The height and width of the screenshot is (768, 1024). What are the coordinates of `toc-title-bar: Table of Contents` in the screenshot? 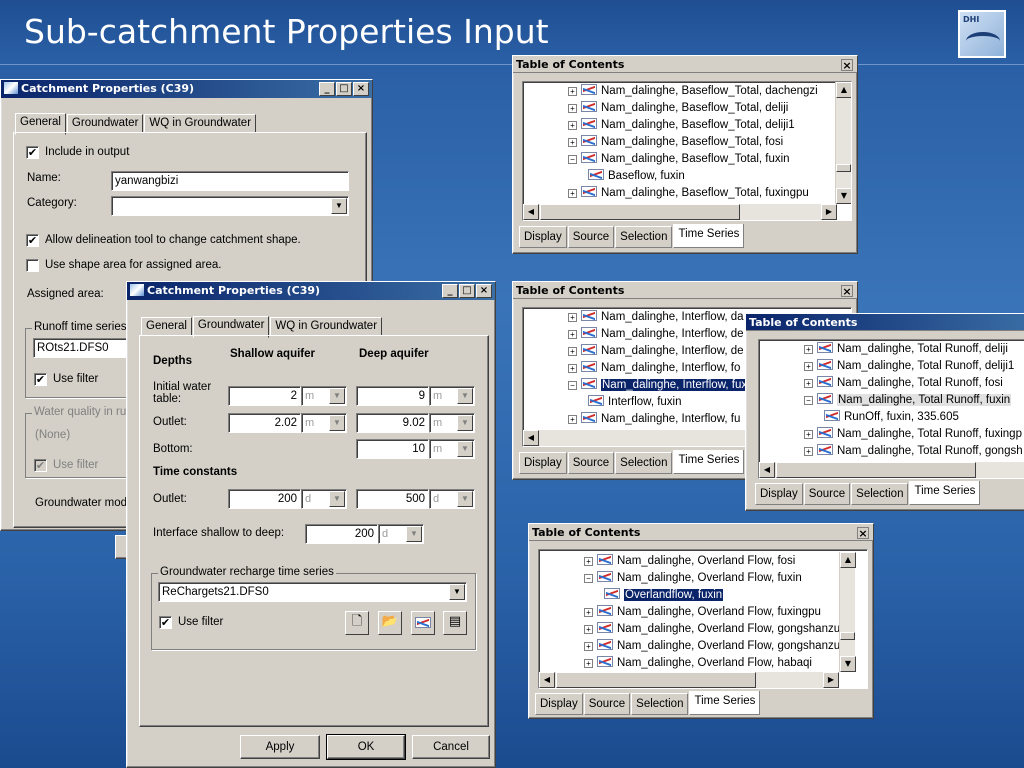 It's located at (885, 322).